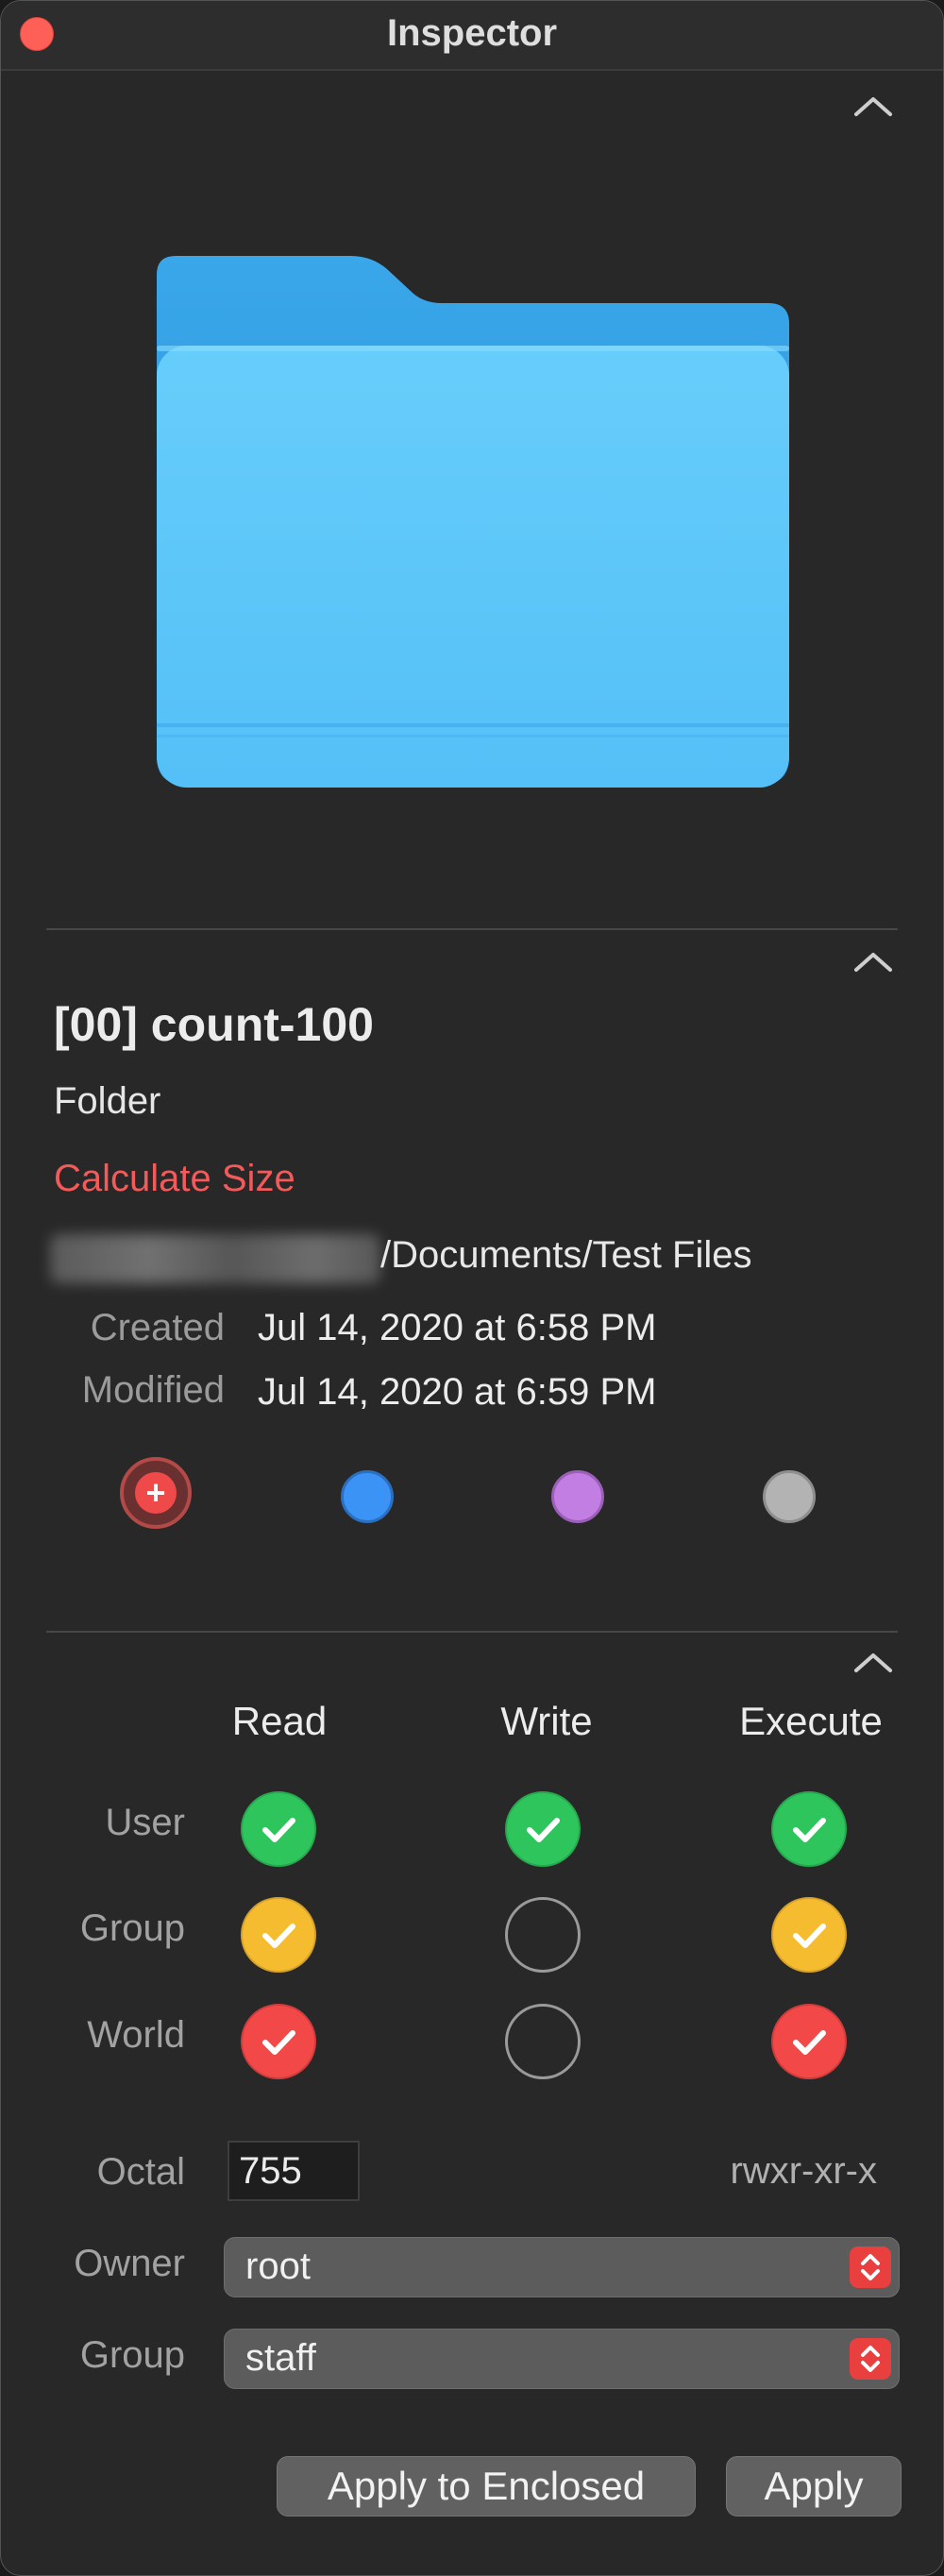 The width and height of the screenshot is (944, 2576). Describe the element at coordinates (789, 1496) in the screenshot. I see `tag-gray` at that location.